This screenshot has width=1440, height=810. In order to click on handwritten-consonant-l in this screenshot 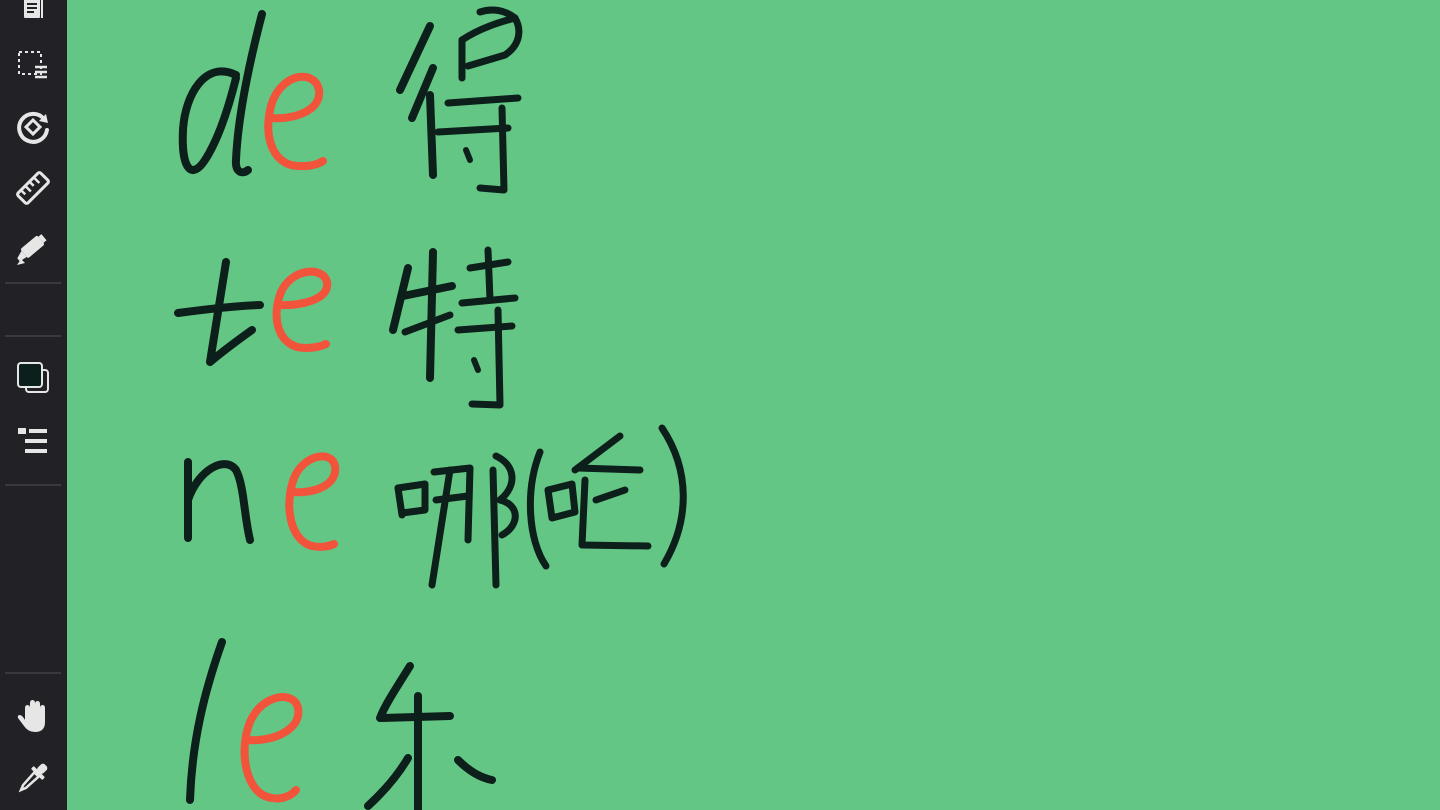, I will do `click(206, 721)`.